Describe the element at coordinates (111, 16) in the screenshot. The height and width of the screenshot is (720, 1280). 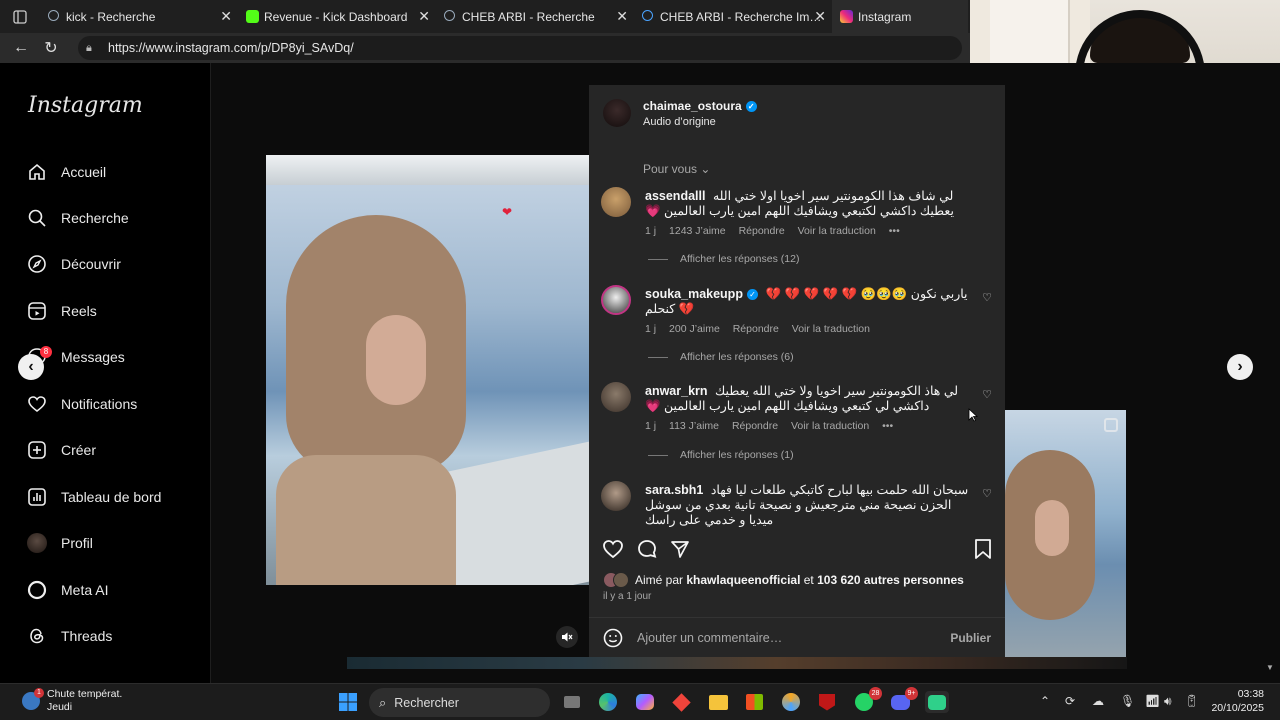
I see `tab-title: kick - Recherche` at that location.